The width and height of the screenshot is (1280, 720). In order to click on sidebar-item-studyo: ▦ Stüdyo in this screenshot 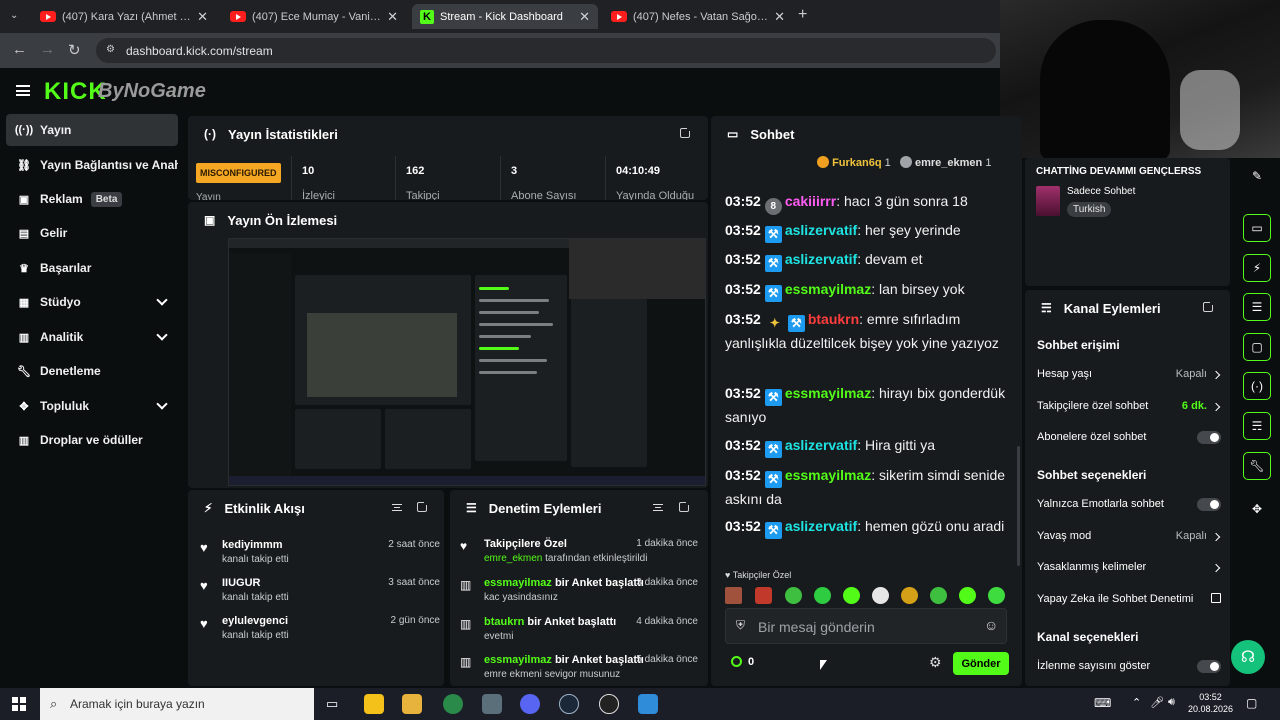, I will do `click(92, 302)`.